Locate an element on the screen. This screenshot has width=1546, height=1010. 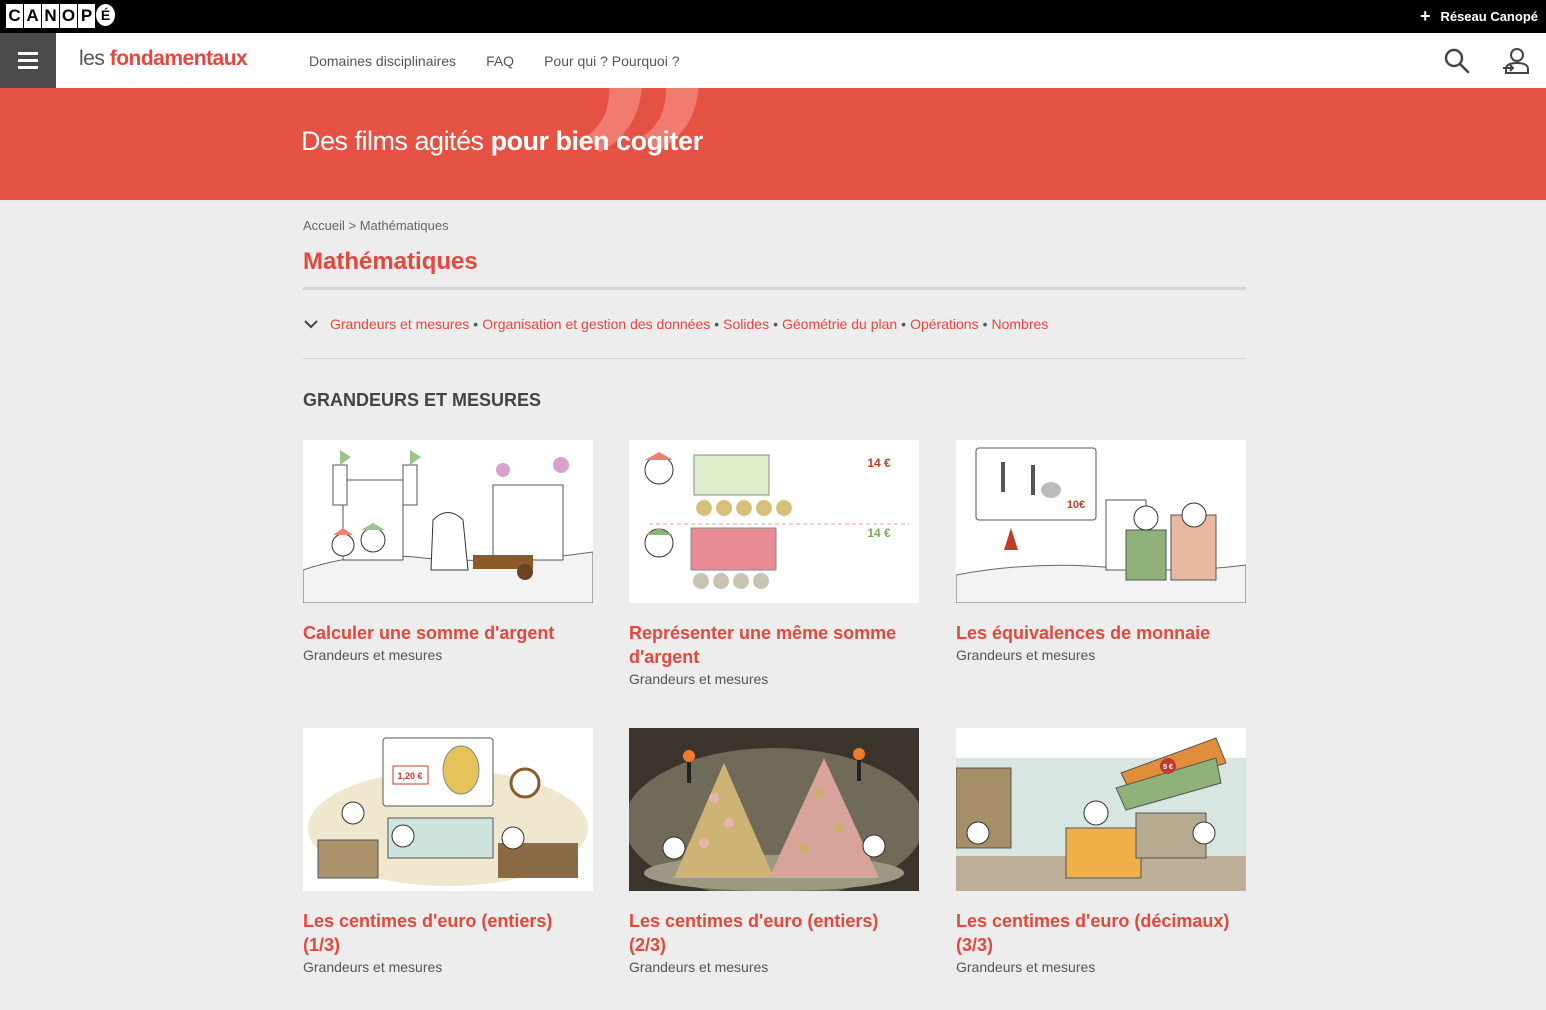
canope-topbar: C A N O P É + Réseau Canopé is located at coordinates (773, 16).